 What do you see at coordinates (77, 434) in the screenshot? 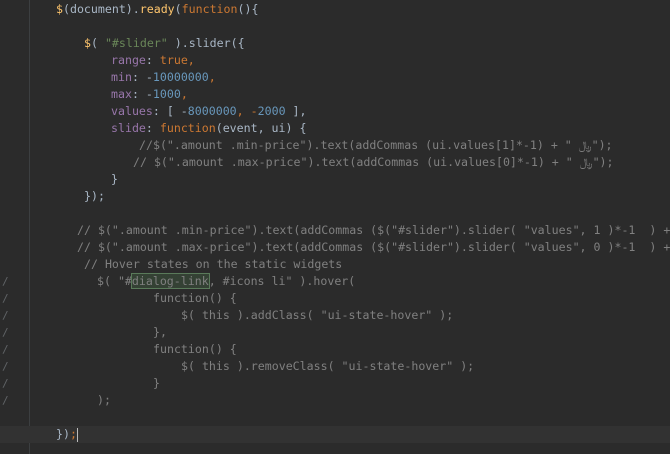
I see `text-cursor` at bounding box center [77, 434].